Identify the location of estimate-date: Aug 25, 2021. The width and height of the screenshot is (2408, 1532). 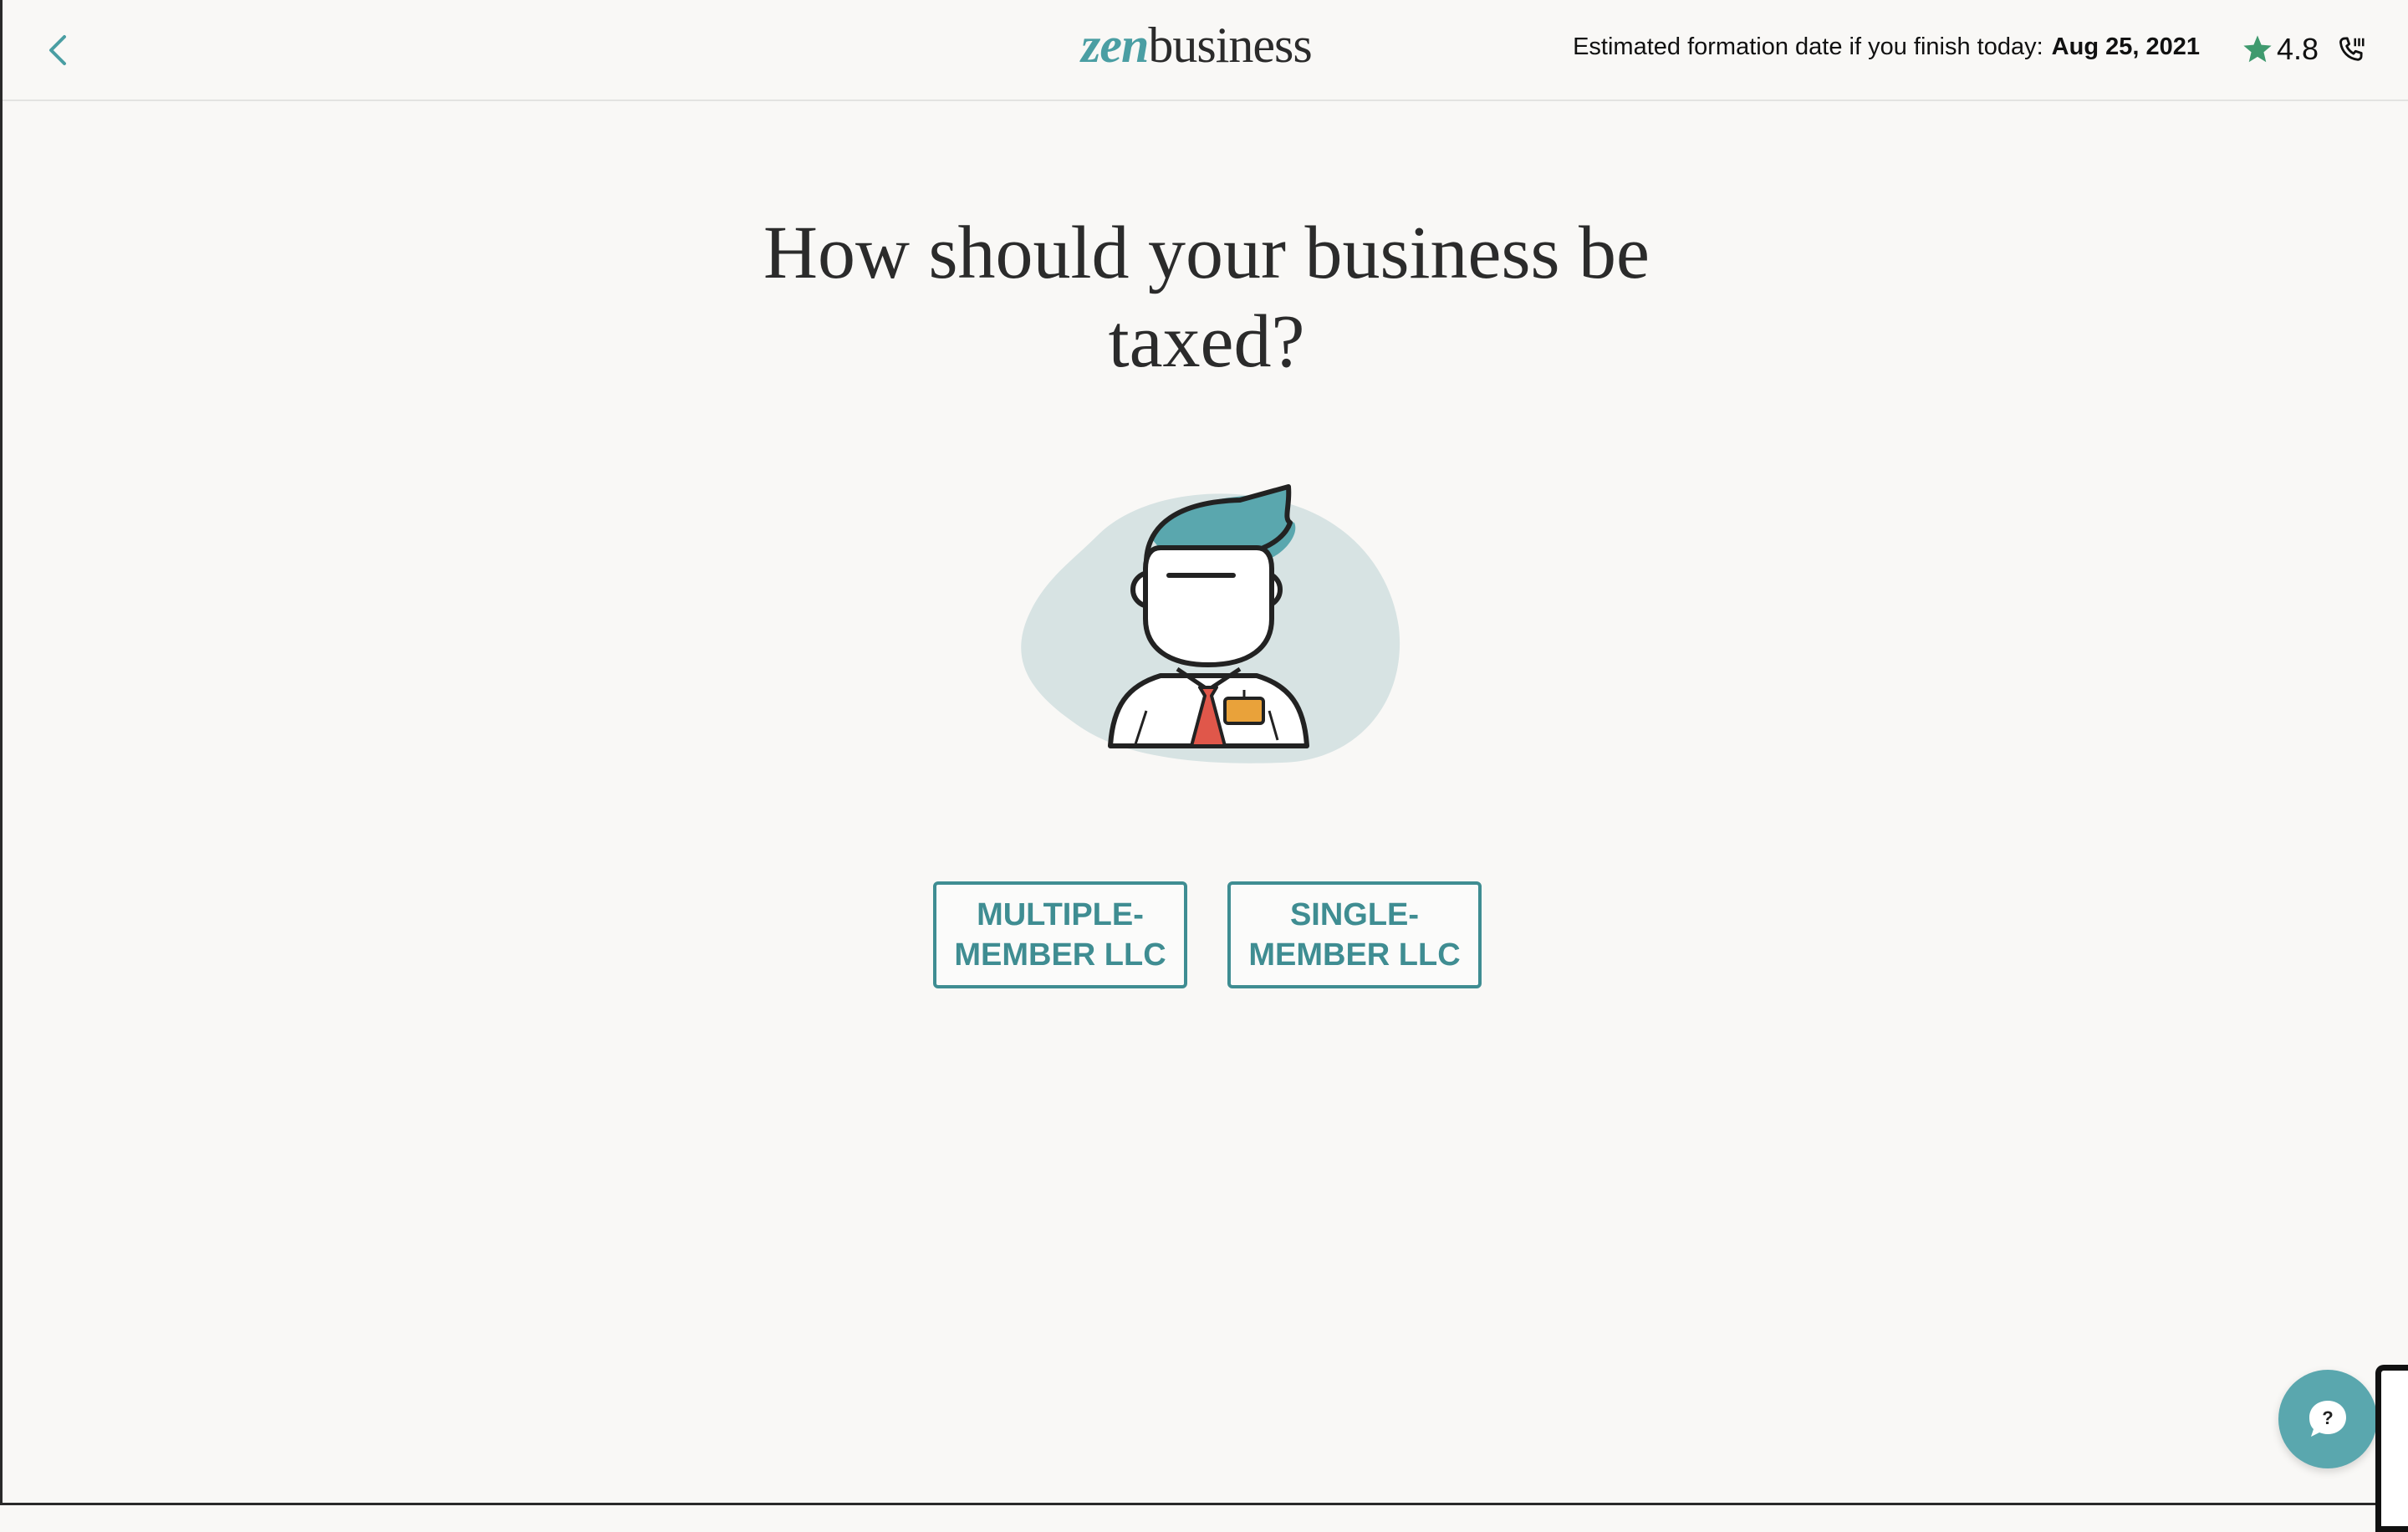
(2125, 46).